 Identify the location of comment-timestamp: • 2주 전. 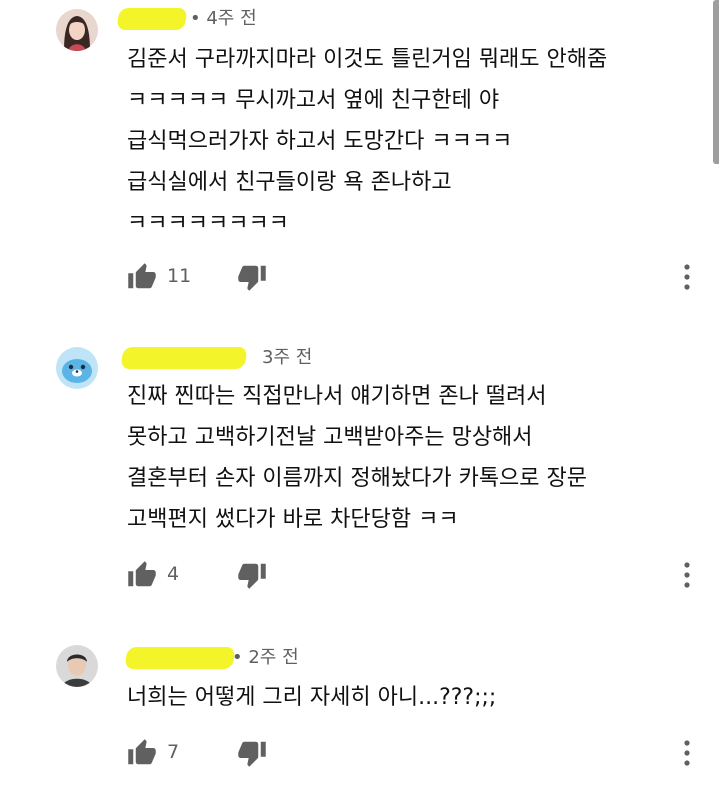
(265, 657).